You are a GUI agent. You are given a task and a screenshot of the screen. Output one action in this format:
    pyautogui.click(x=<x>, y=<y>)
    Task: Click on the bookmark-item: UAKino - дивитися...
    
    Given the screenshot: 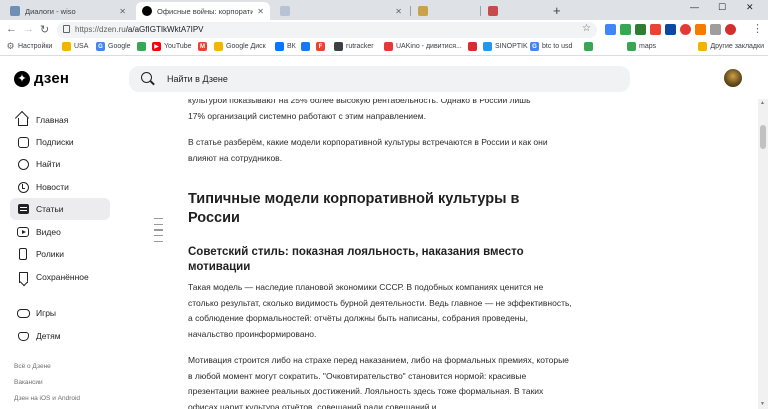 What is the action you would take?
    pyautogui.click(x=423, y=46)
    